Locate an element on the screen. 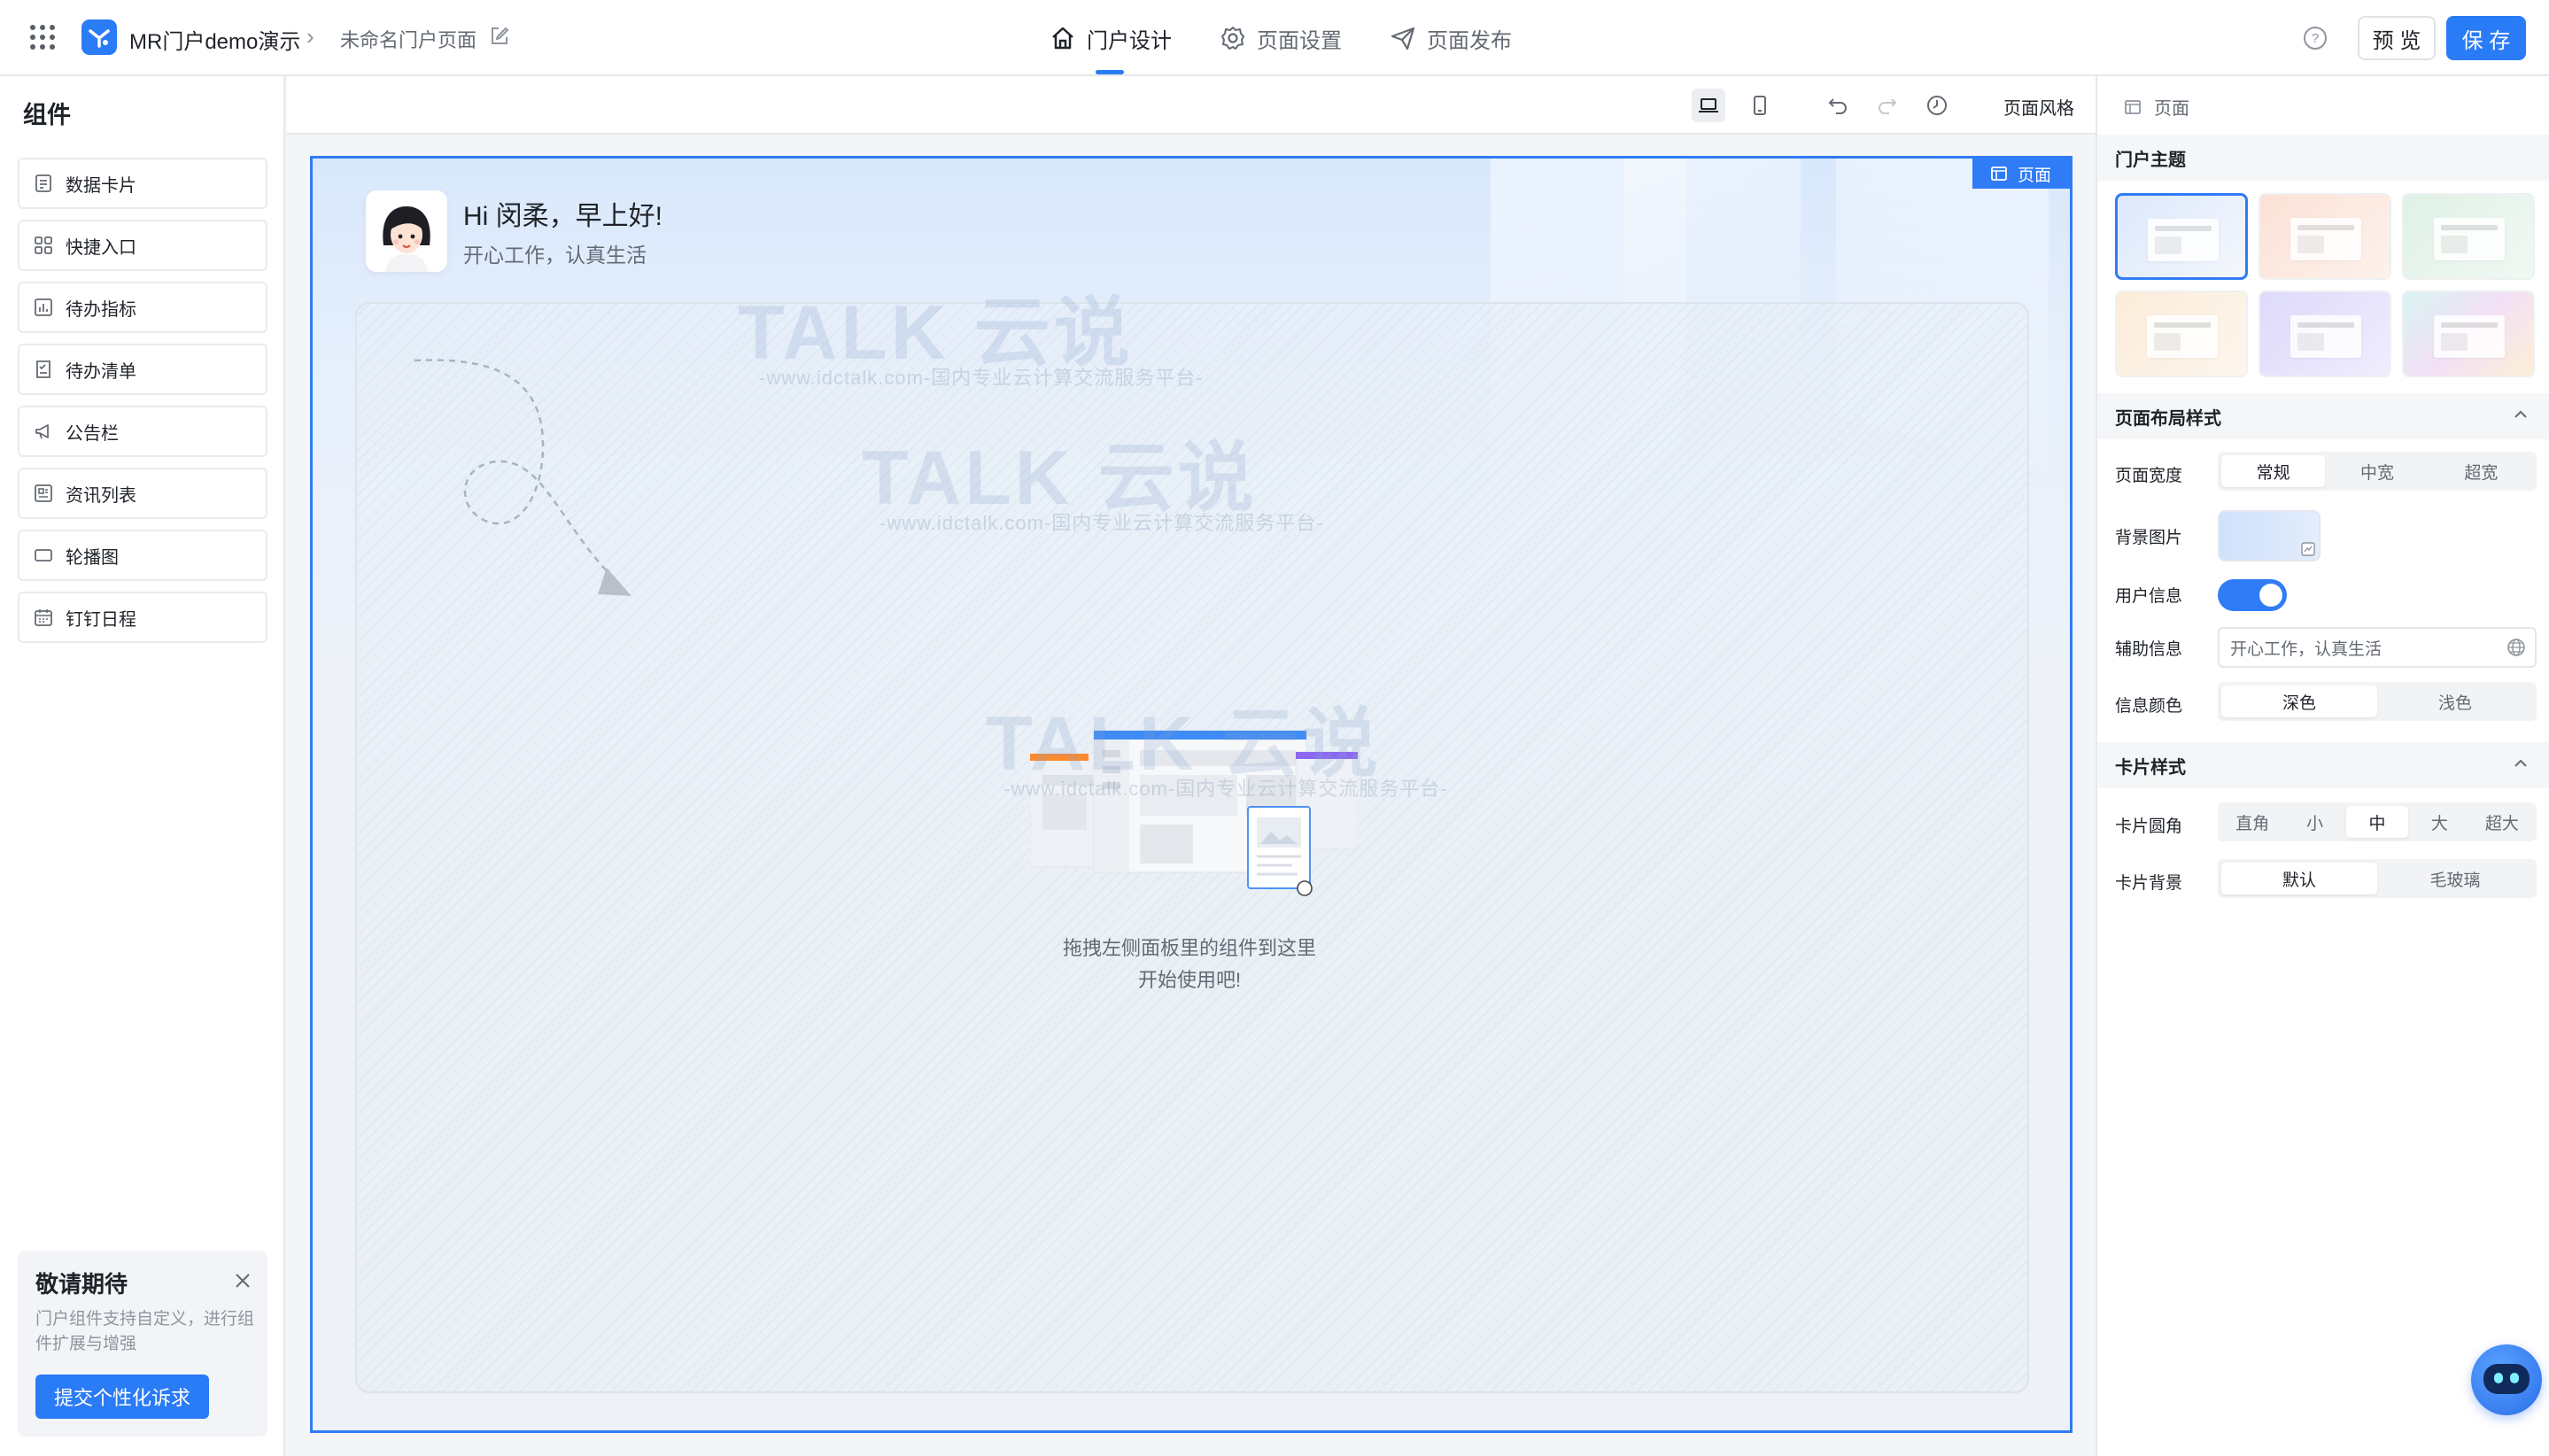  app-logo-icon is located at coordinates (99, 37).